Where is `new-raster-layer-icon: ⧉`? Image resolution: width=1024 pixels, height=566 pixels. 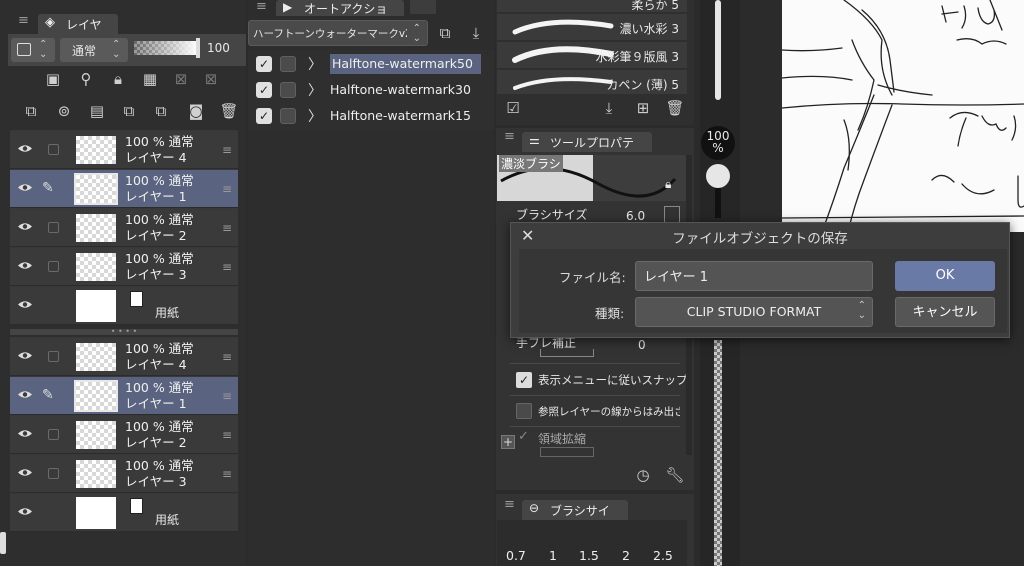 new-raster-layer-icon: ⧉ is located at coordinates (31, 111).